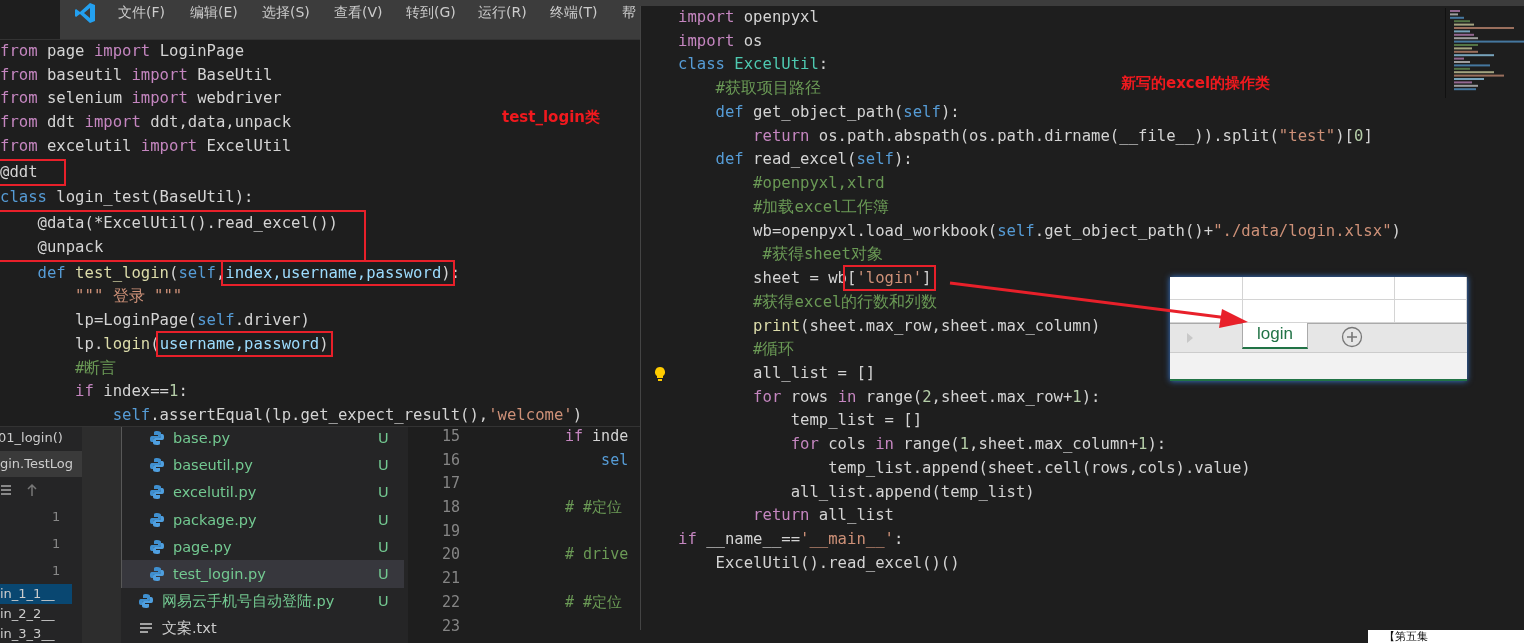 This screenshot has width=1524, height=643. What do you see at coordinates (926, 397) in the screenshot?
I see `code-line: for rows in range(2,sheet.max_row+1):` at bounding box center [926, 397].